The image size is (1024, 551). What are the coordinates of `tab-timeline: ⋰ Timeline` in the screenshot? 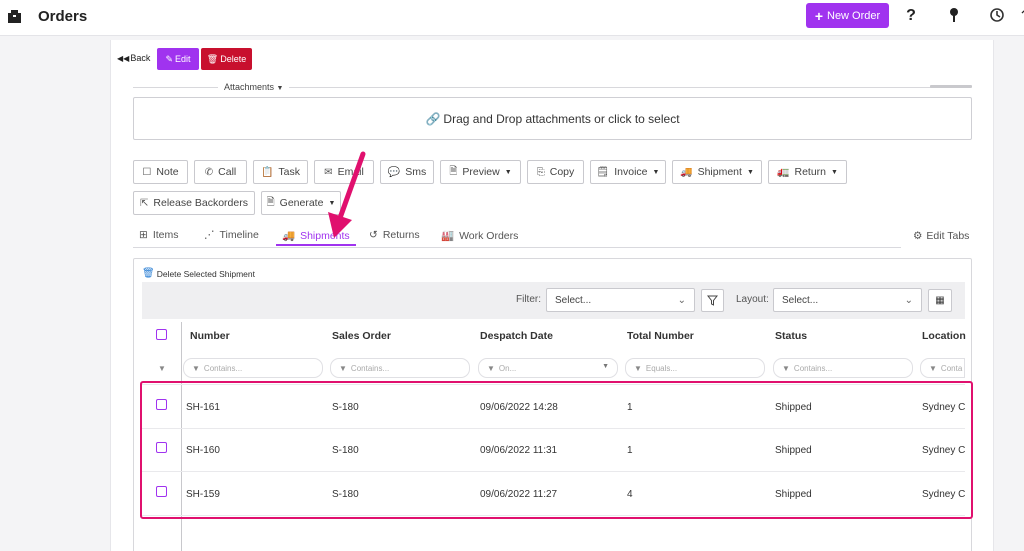 It's located at (231, 235).